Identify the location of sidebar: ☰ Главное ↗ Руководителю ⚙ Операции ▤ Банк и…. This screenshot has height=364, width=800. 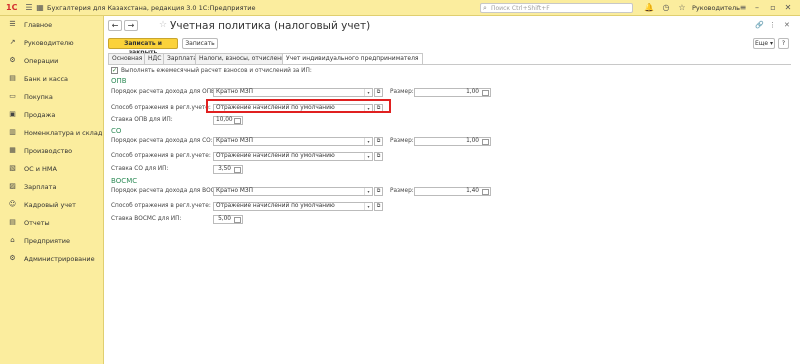
(52, 190).